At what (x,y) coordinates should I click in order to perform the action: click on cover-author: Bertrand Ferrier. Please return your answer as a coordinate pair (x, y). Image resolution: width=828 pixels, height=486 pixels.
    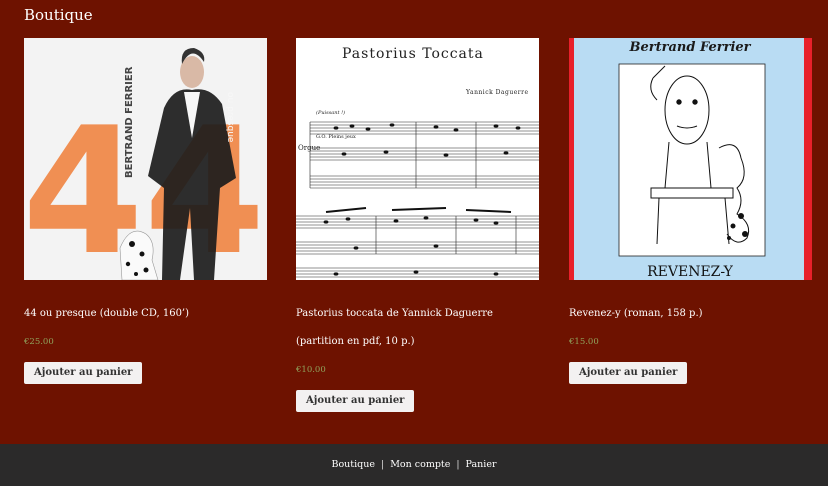
    Looking at the image, I should click on (690, 47).